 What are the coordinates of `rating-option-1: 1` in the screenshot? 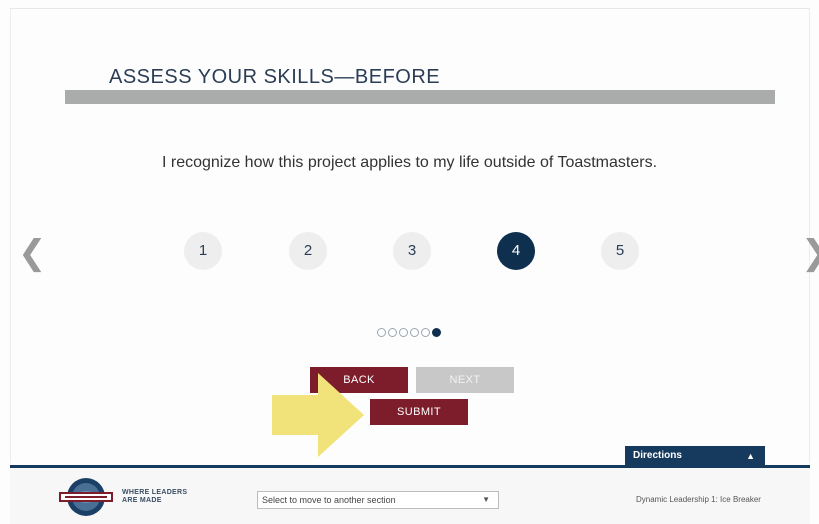 It's located at (203, 251).